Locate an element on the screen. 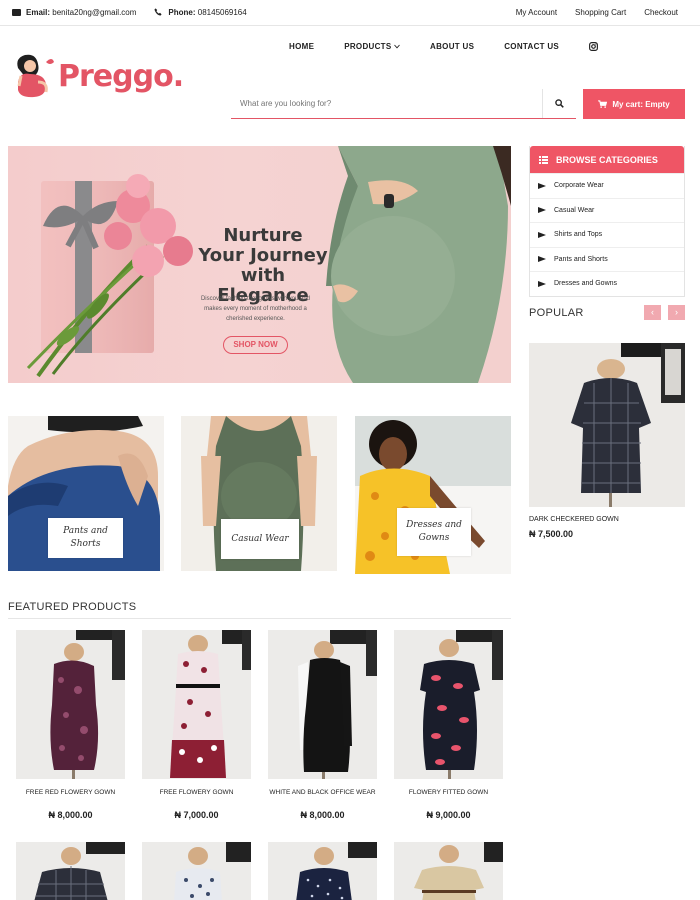 This screenshot has height=900, width=700. cart-label: My cart: Empty is located at coordinates (641, 104).